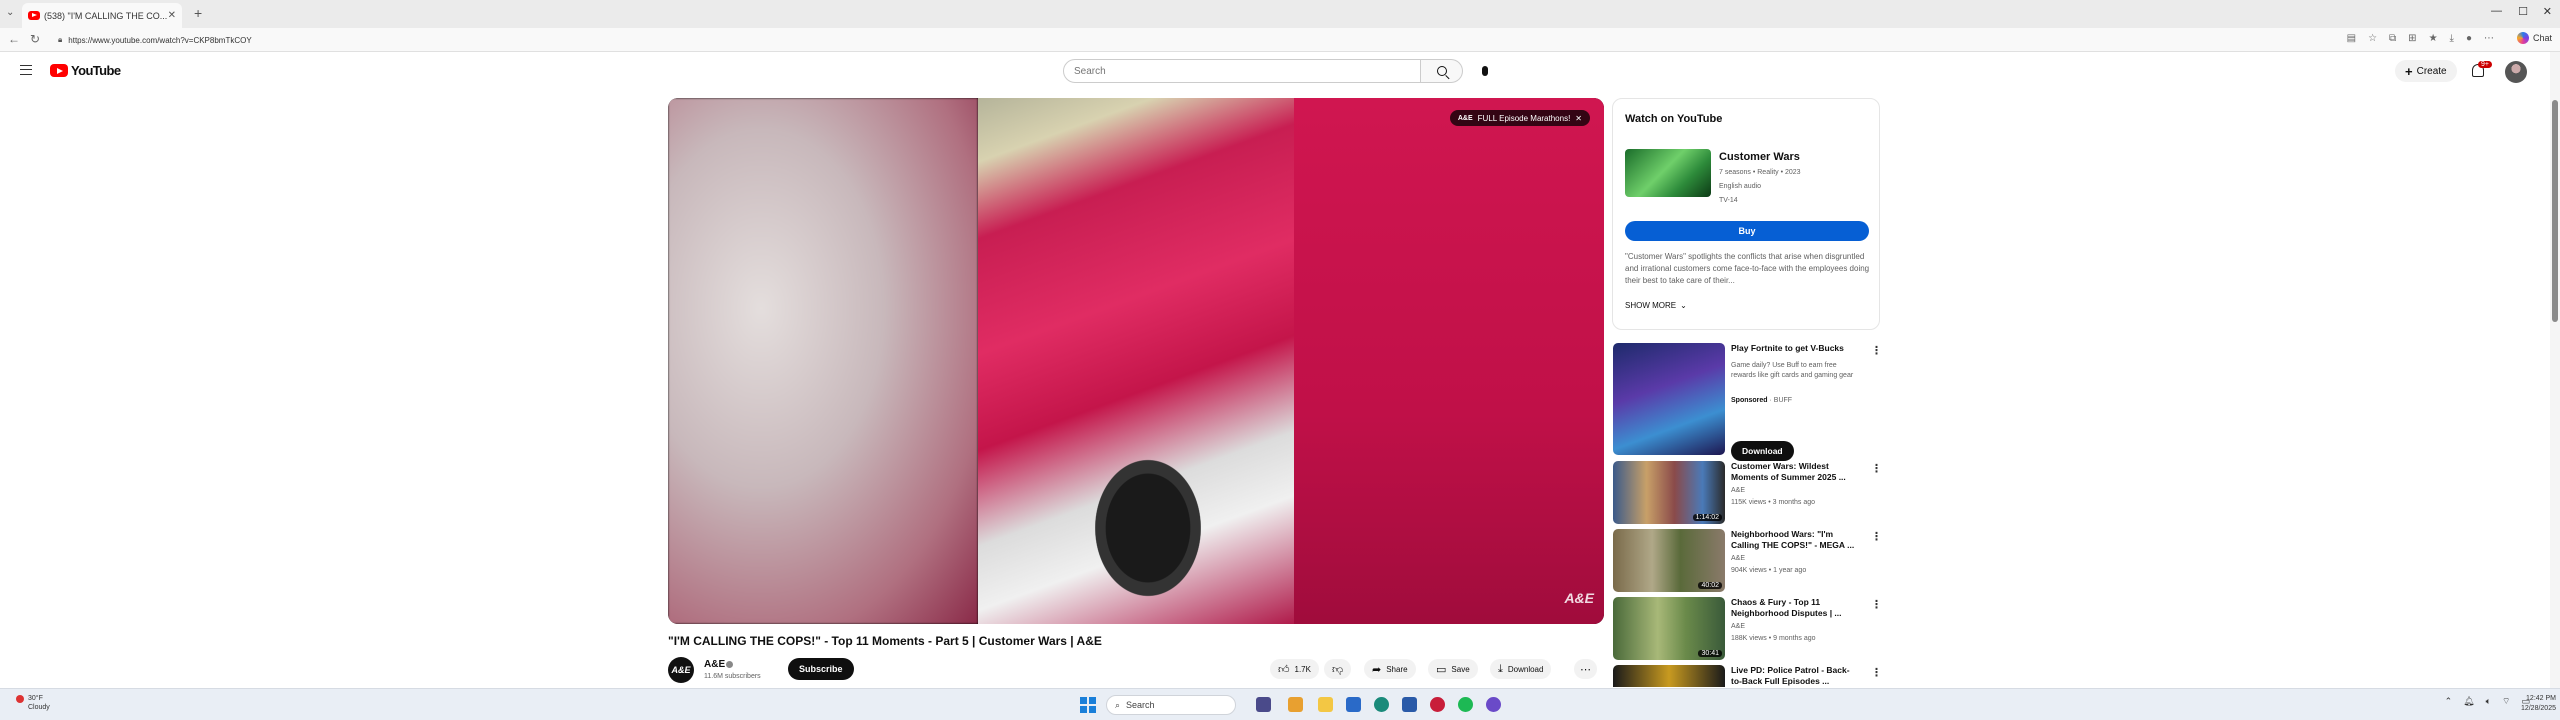 The image size is (2560, 720). Describe the element at coordinates (14, 39) in the screenshot. I see `back-icon: ←` at that location.